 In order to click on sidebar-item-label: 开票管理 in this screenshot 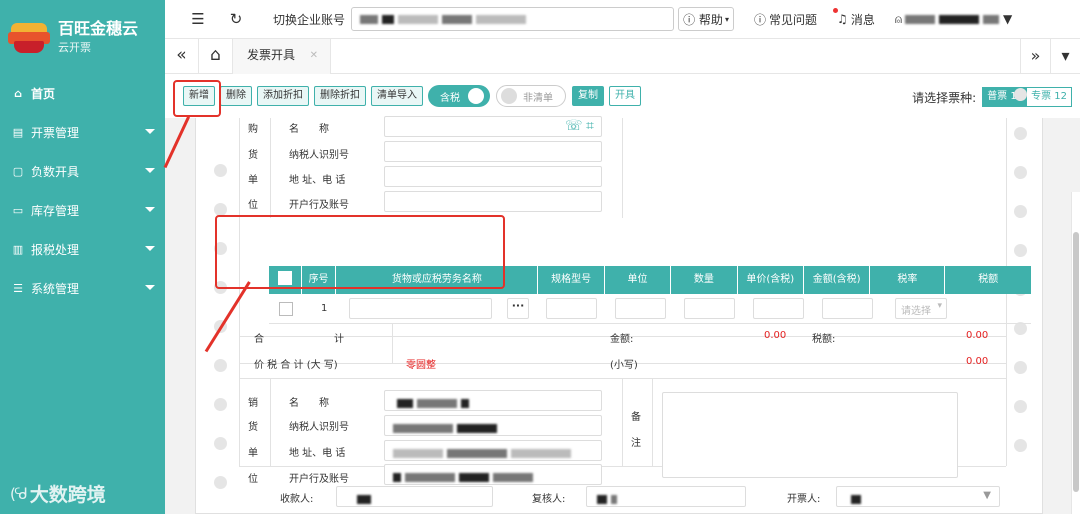, I will do `click(55, 133)`.